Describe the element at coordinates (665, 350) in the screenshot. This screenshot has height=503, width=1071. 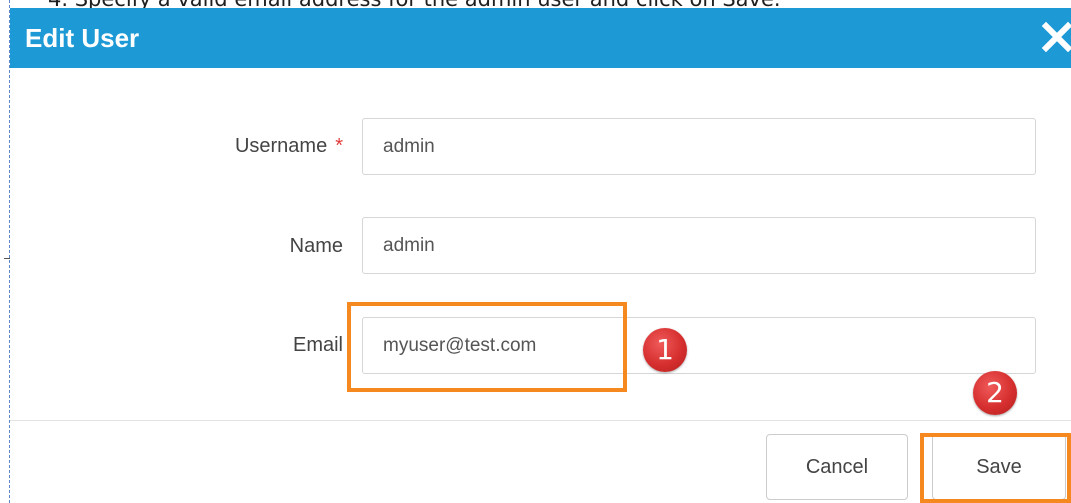
I see `step-1-marker: 1` at that location.